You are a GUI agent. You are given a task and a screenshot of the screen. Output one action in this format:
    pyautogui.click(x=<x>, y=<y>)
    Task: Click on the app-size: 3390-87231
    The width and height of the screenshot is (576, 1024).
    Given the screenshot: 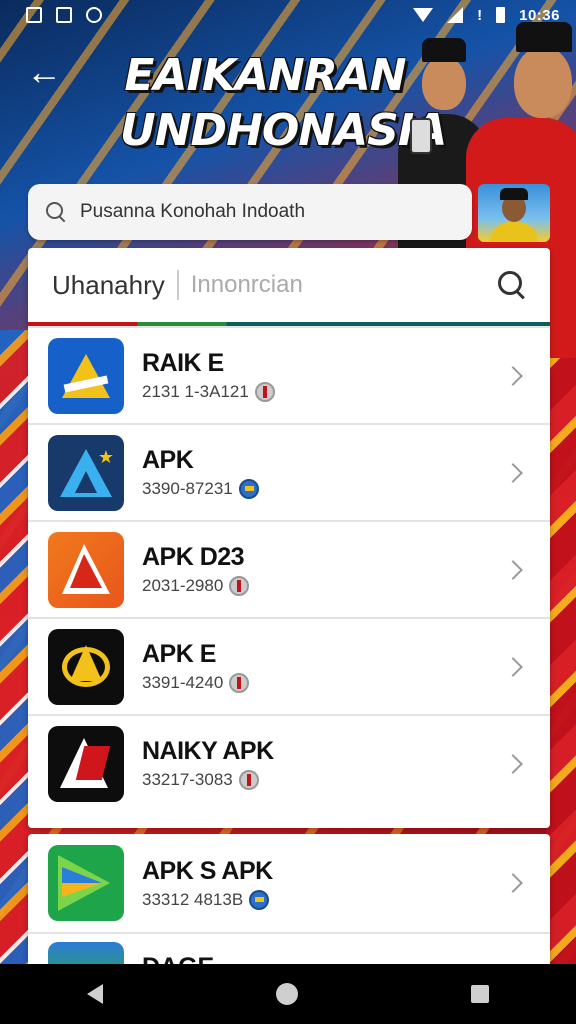 What is the action you would take?
    pyautogui.click(x=187, y=488)
    